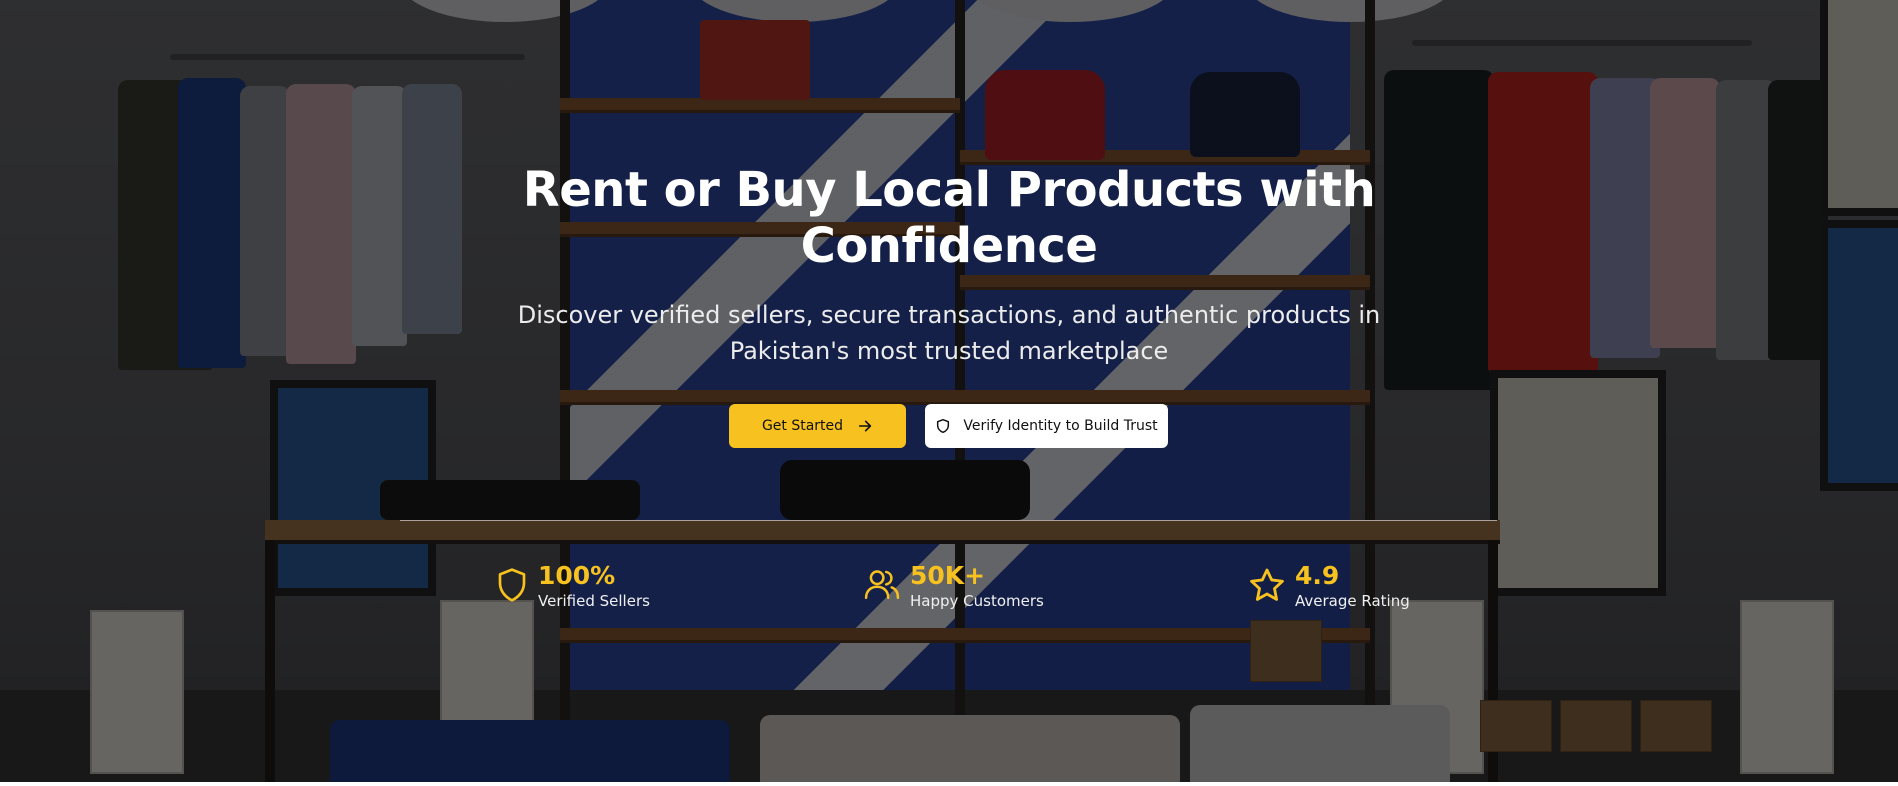  I want to click on star-icon, so click(1267, 587).